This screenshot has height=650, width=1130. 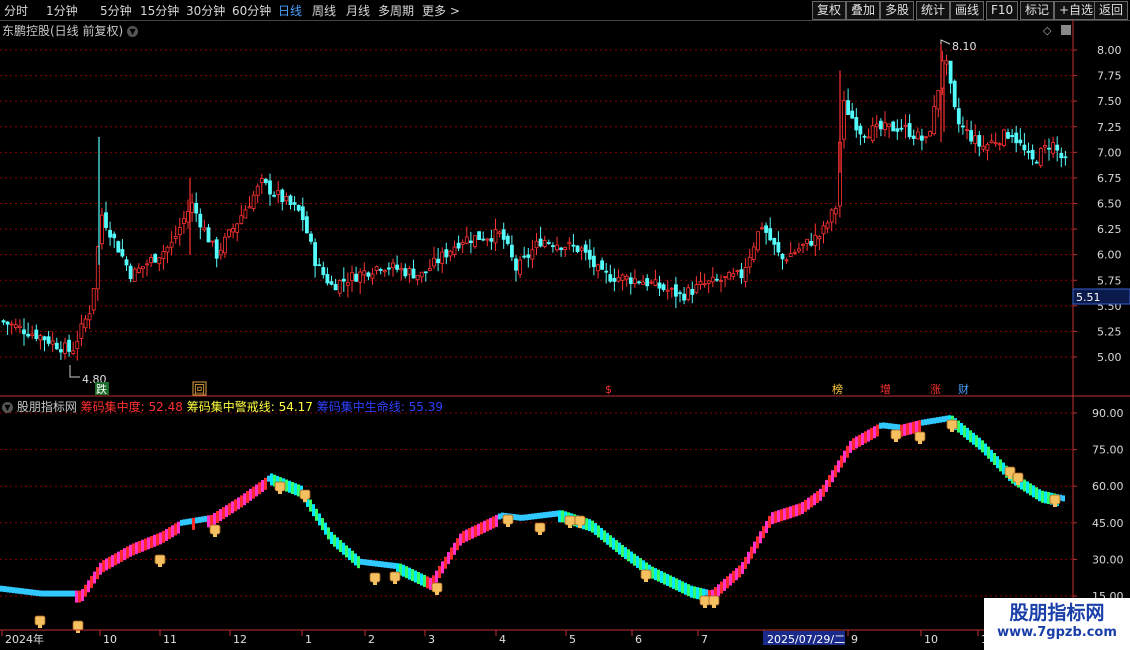 What do you see at coordinates (24, 639) in the screenshot?
I see `time-tick-label: 2024年` at bounding box center [24, 639].